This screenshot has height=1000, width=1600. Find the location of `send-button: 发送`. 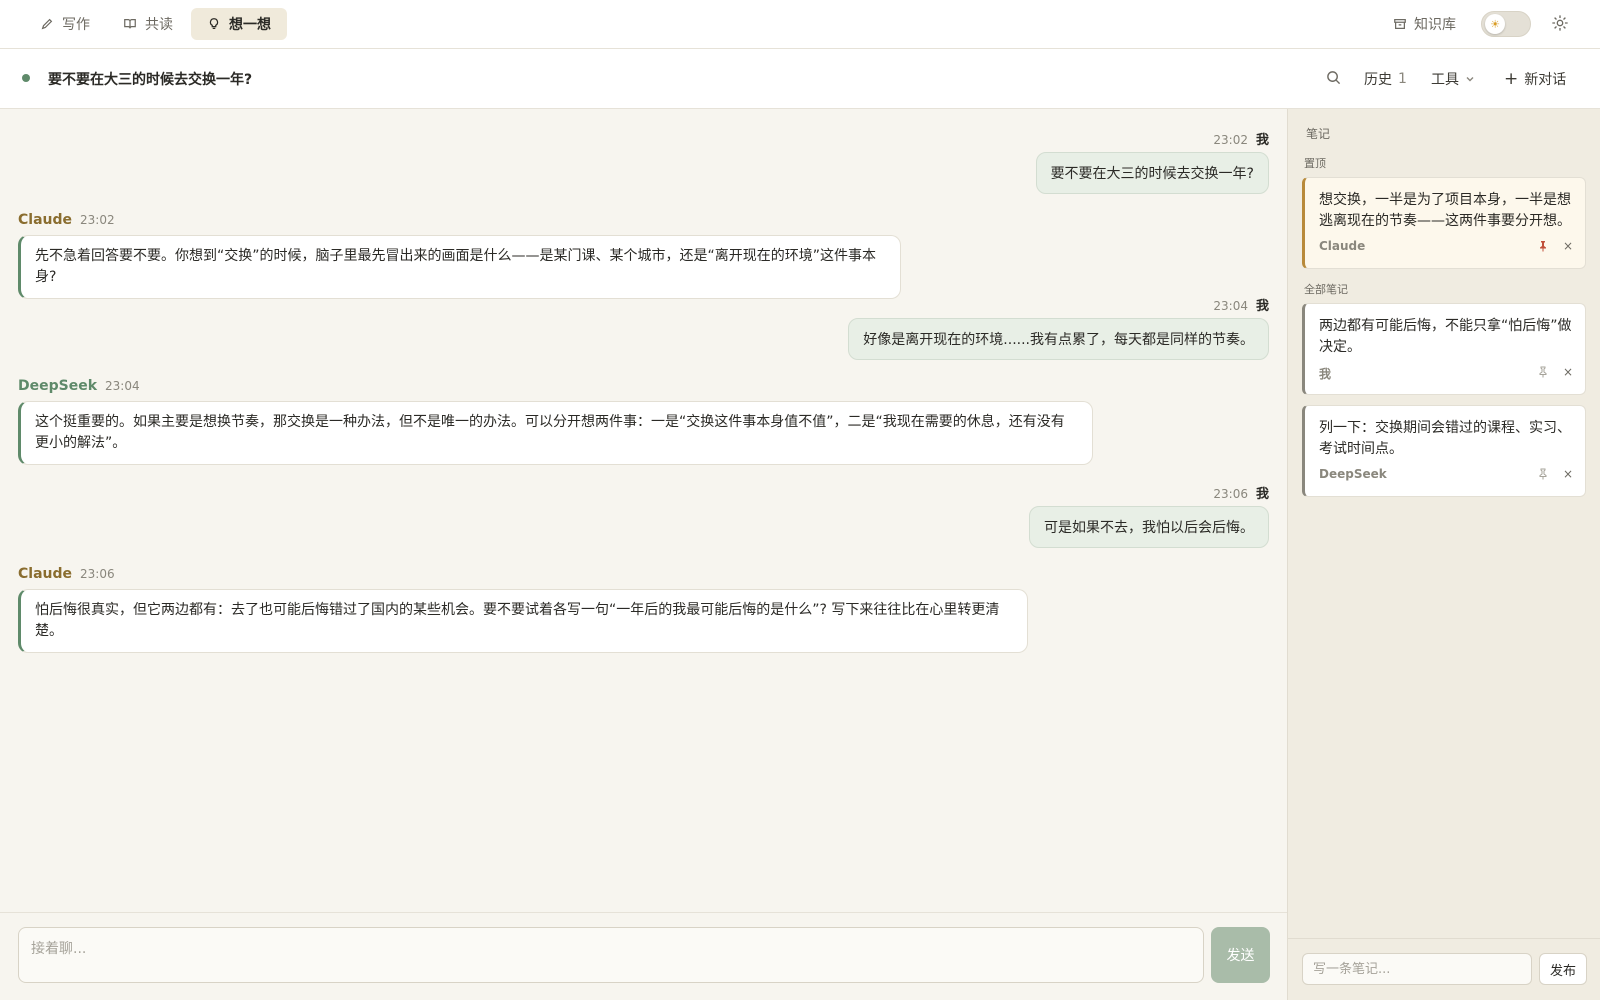

send-button: 发送 is located at coordinates (1240, 955).